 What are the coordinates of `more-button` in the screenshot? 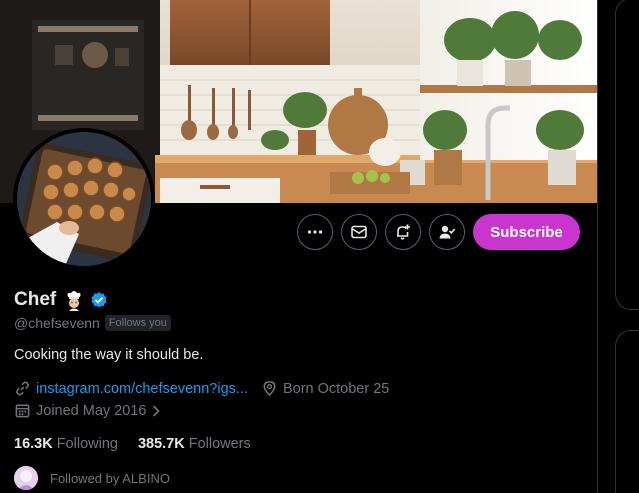 It's located at (315, 232).